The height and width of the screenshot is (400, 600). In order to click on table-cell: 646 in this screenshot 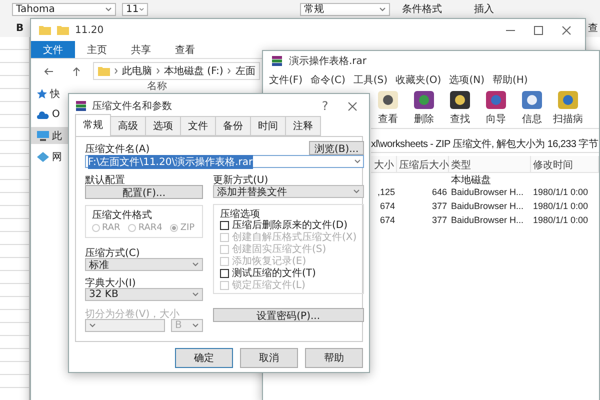, I will do `click(439, 192)`.